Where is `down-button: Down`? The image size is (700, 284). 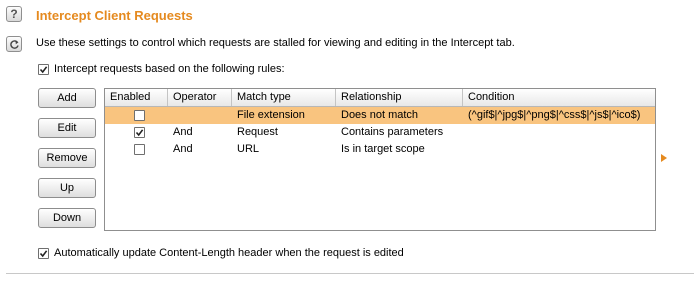 down-button: Down is located at coordinates (67, 218).